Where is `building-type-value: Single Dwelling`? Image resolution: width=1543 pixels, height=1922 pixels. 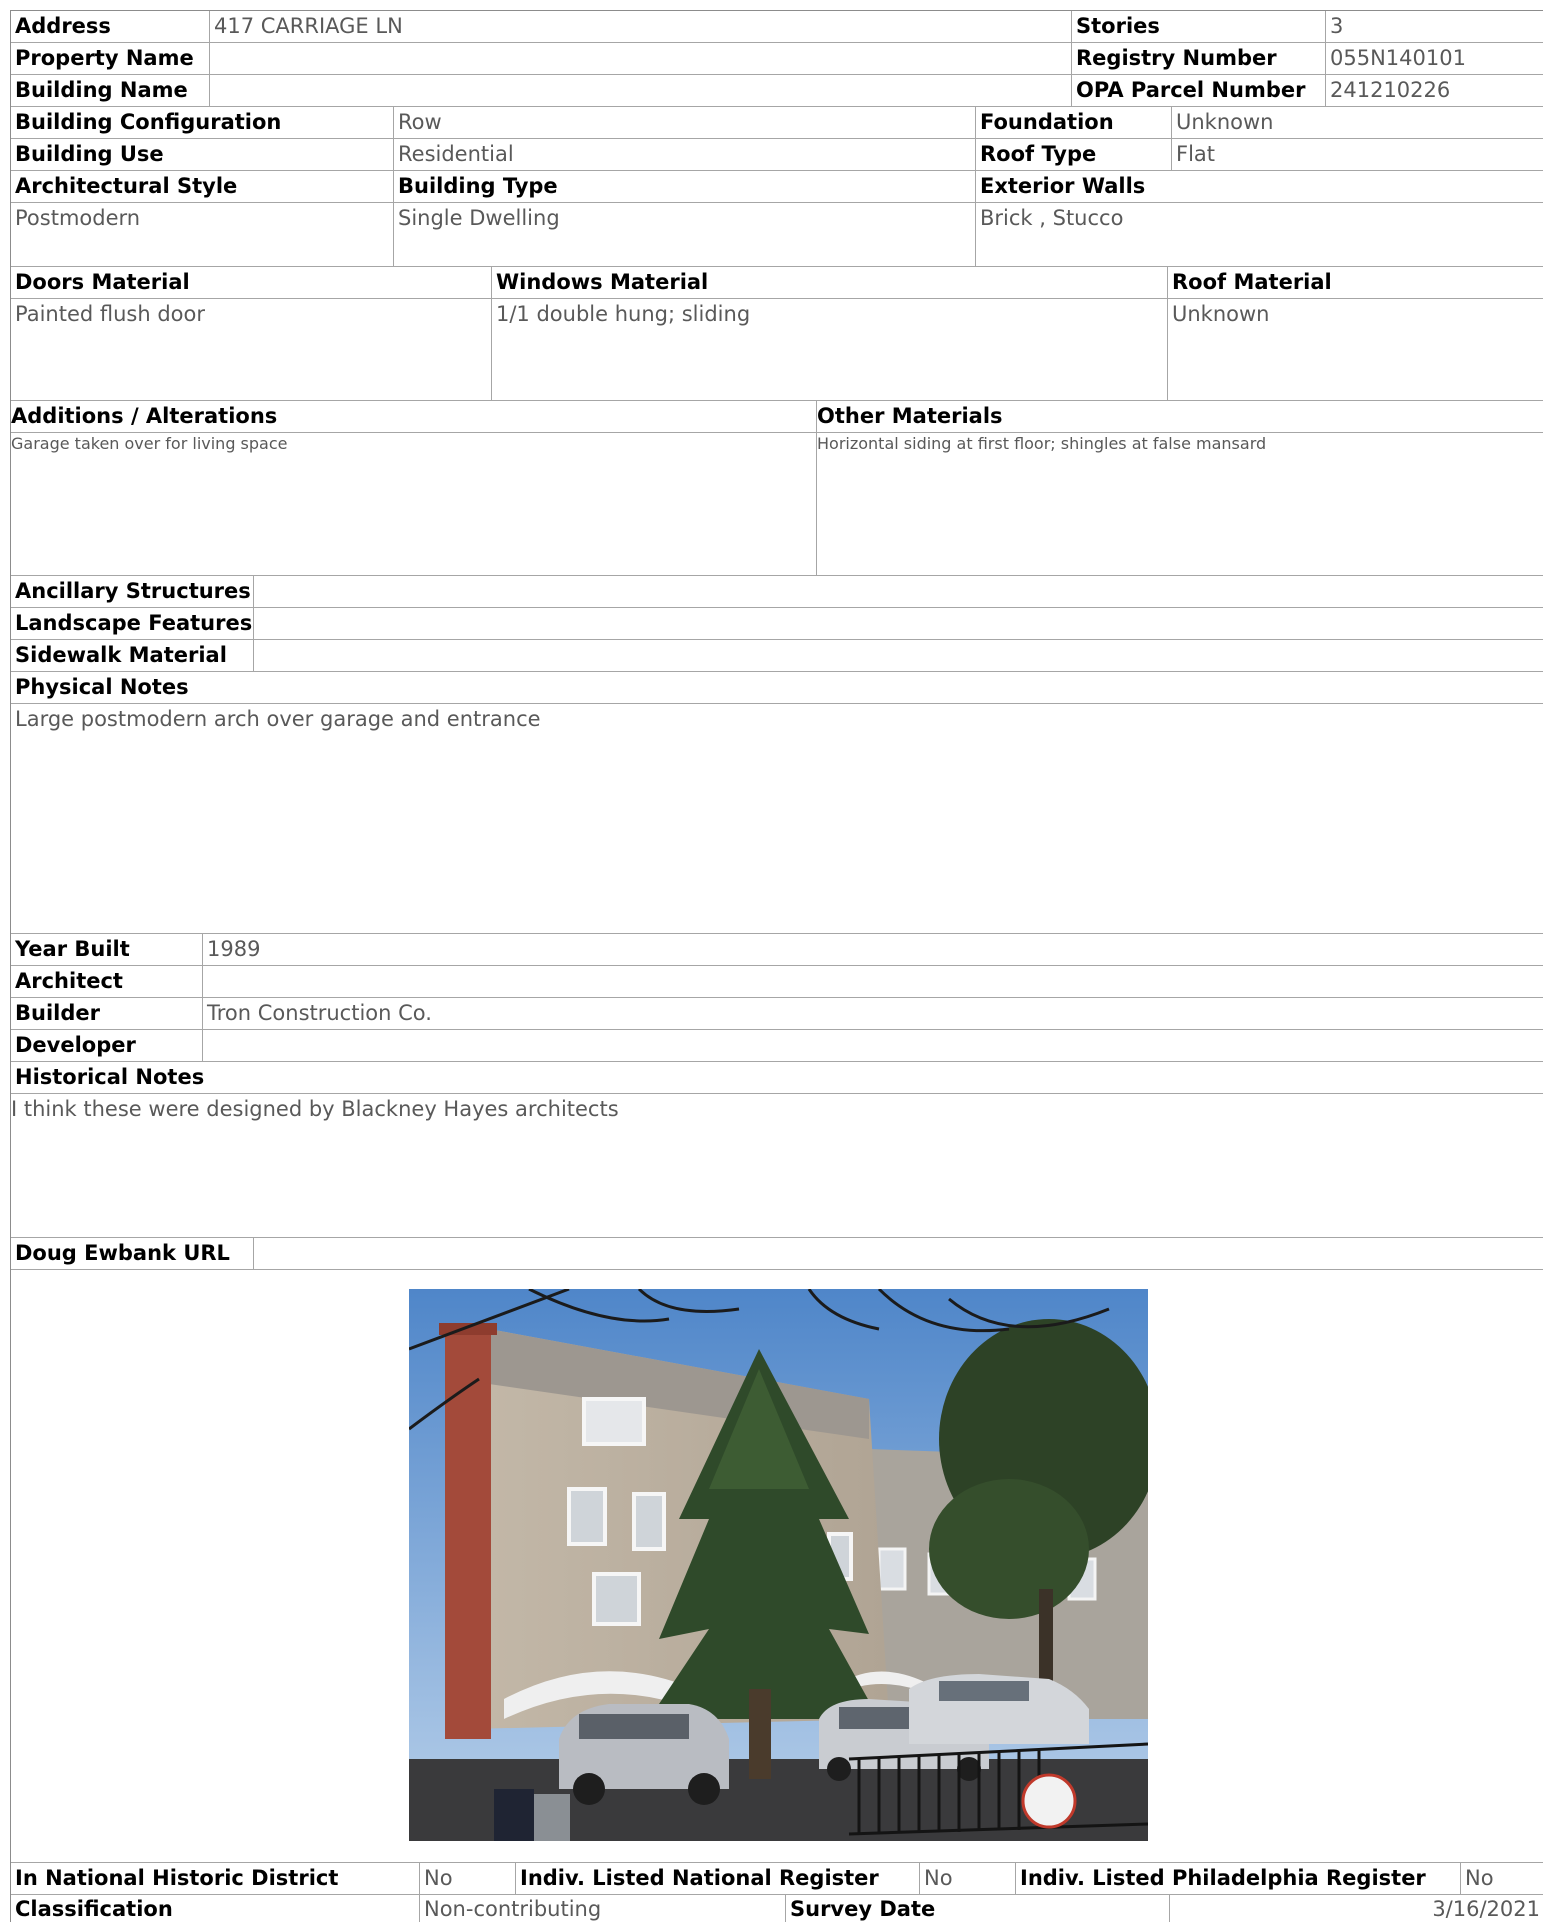 building-type-value: Single Dwelling is located at coordinates (684, 234).